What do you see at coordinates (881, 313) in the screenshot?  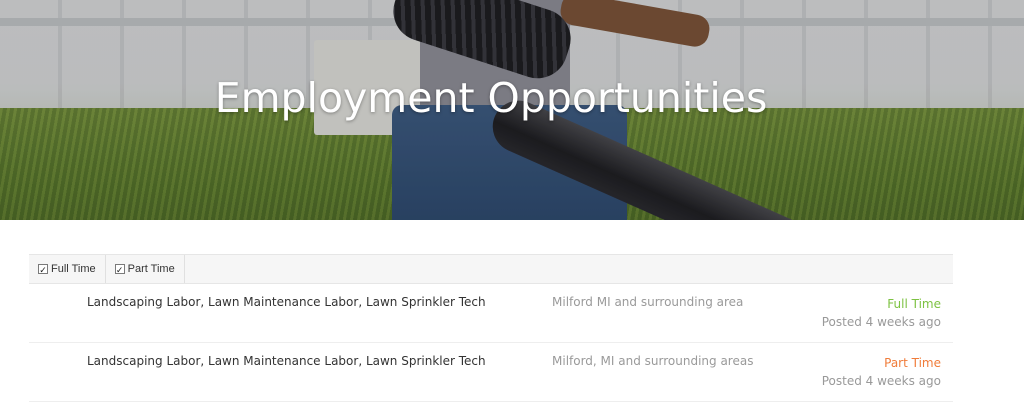 I see `job-meta: Full Time Posted 4 weeks ago` at bounding box center [881, 313].